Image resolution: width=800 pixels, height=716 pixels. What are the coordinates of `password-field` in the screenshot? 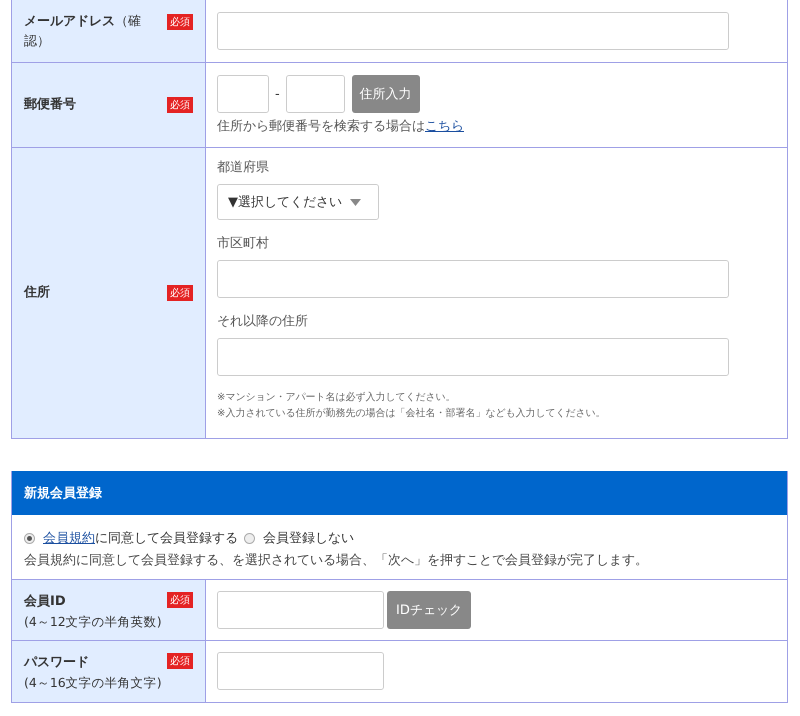 It's located at (300, 671).